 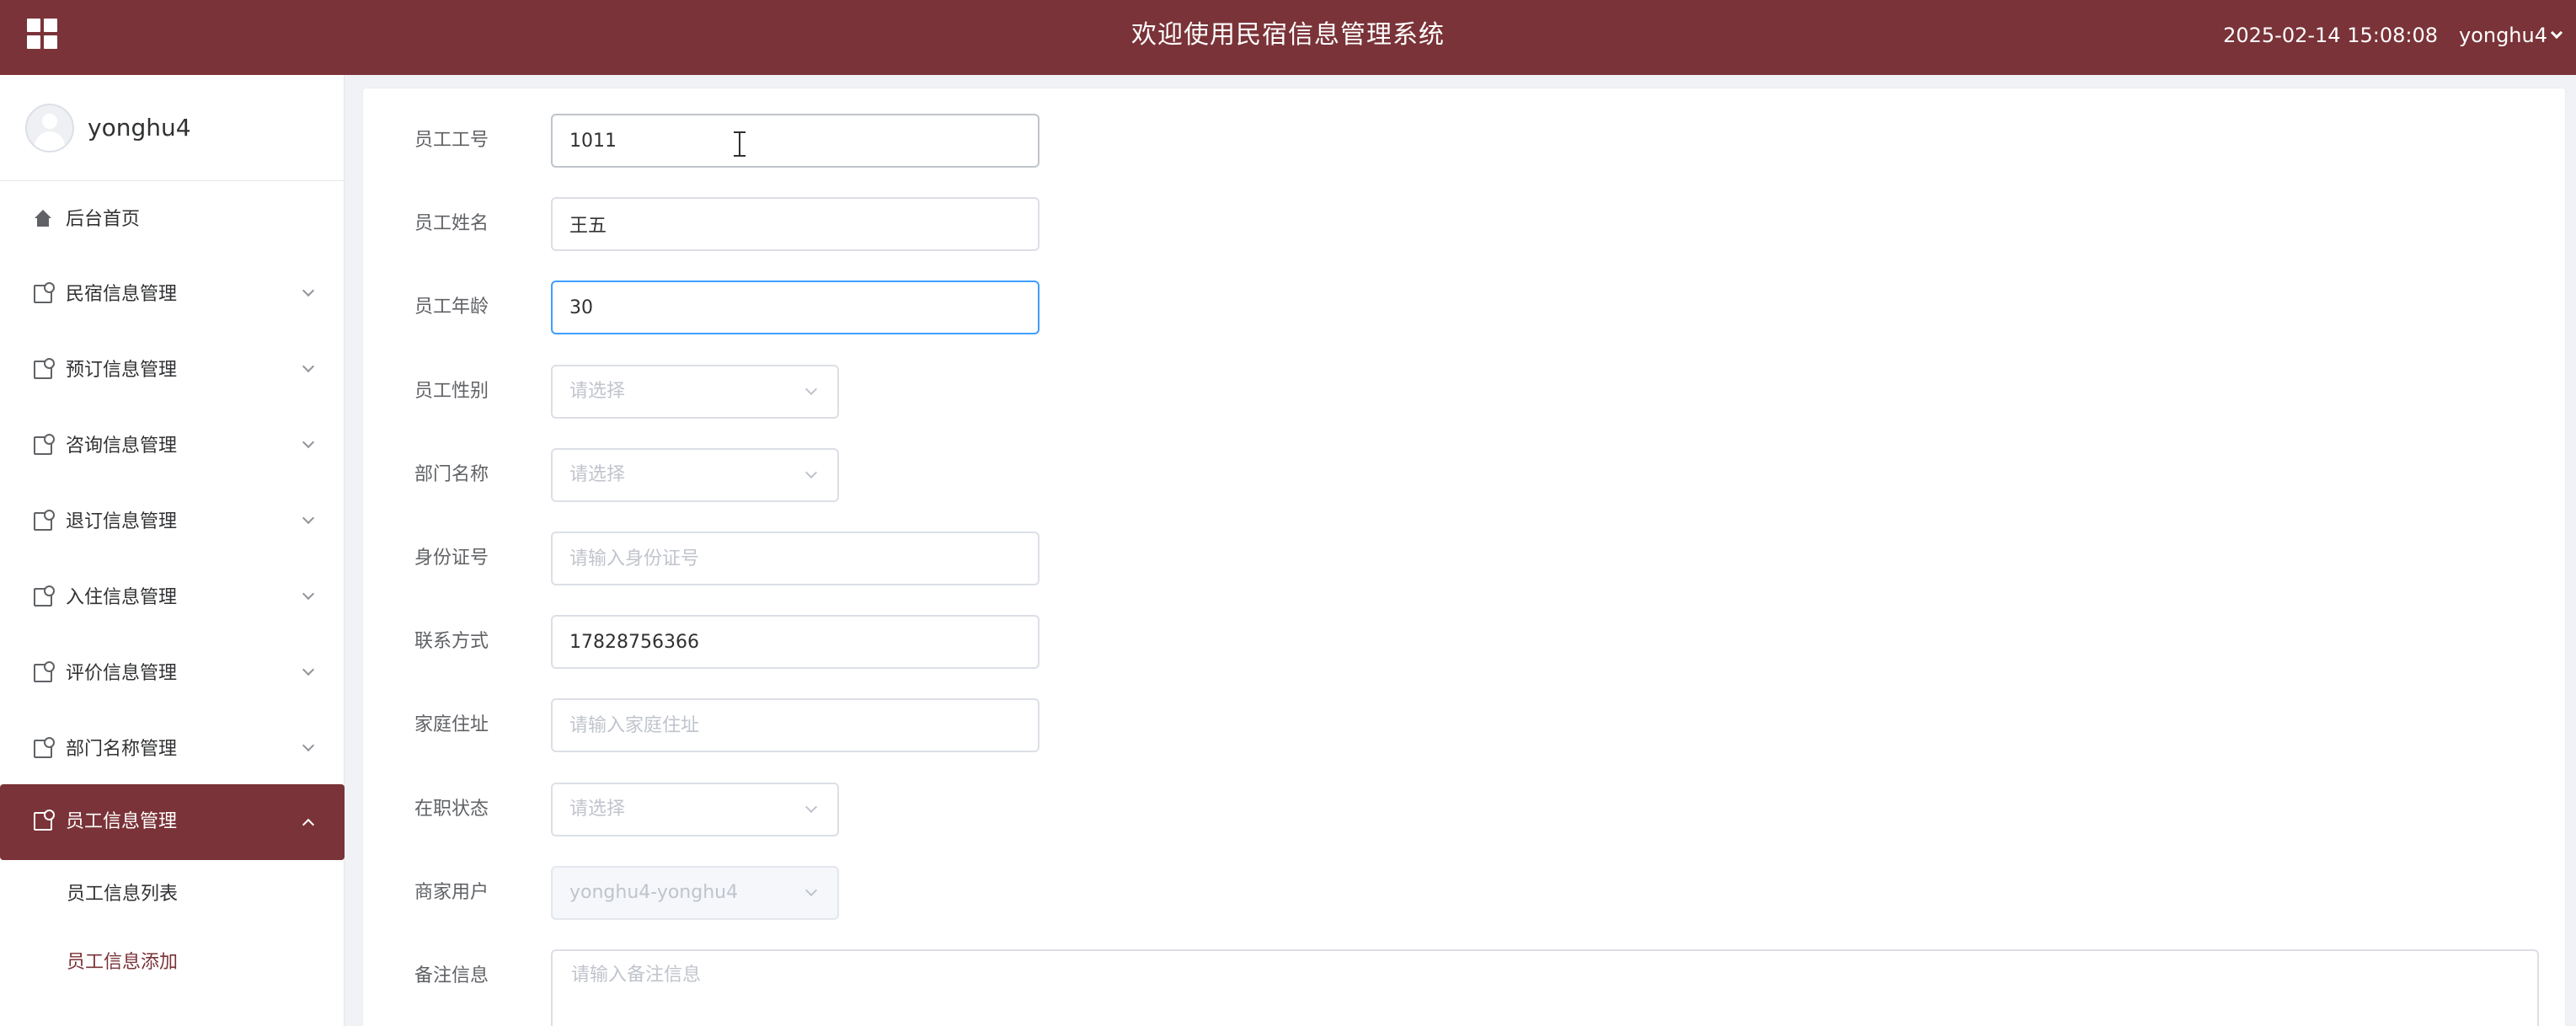 I want to click on employee-no-input, so click(x=795, y=141).